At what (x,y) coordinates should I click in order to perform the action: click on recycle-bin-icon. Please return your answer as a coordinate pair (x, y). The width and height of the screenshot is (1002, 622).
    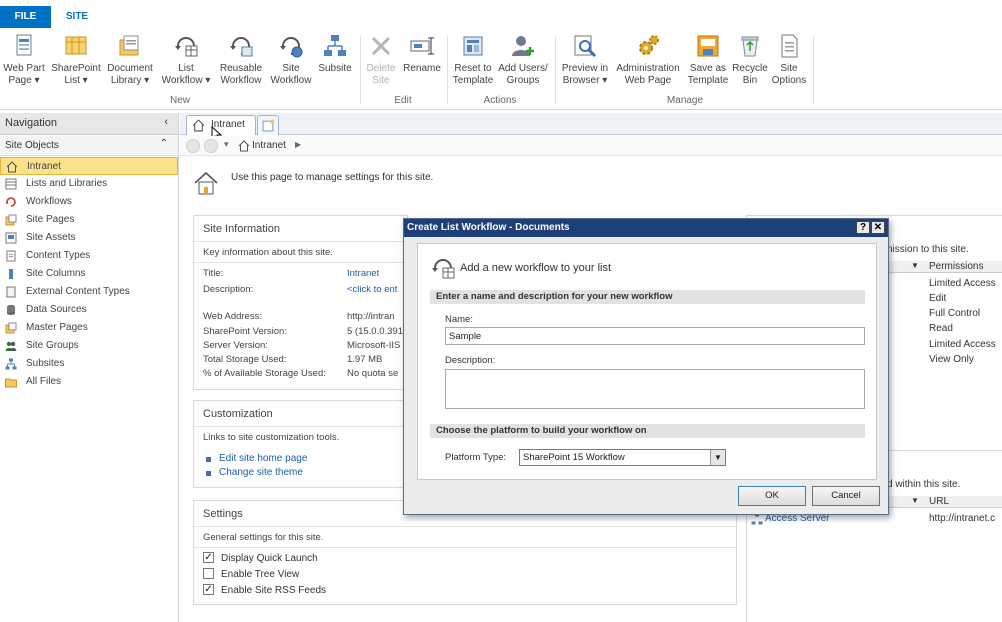
    Looking at the image, I should click on (750, 46).